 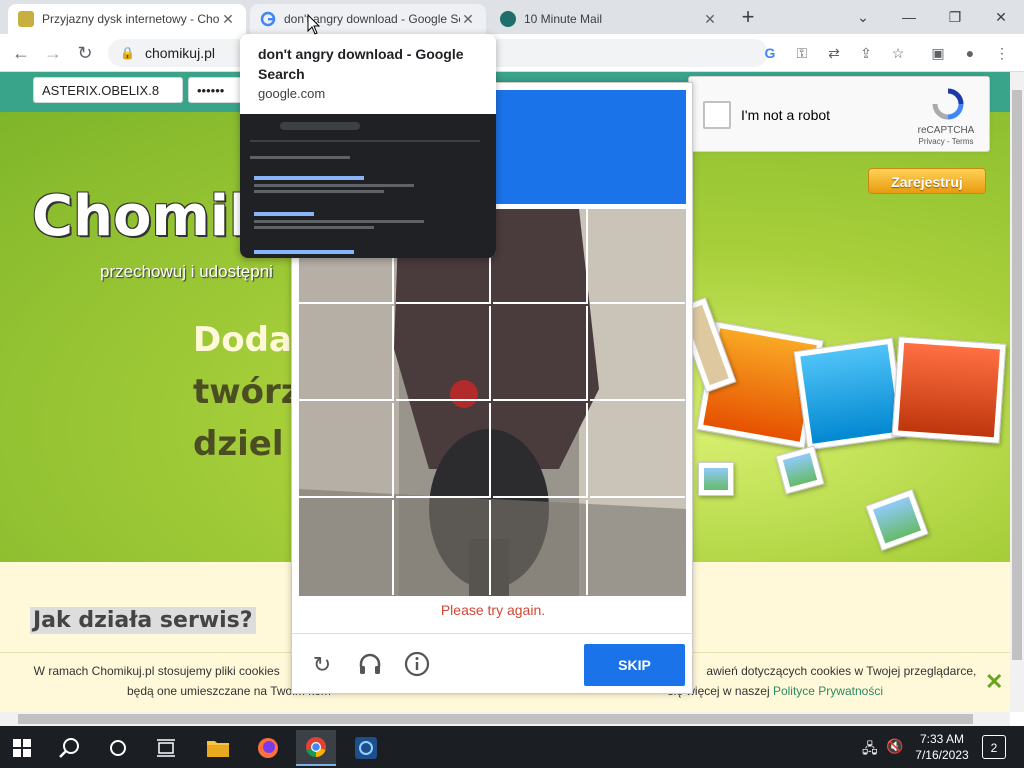 I want to click on minimize-button: —, so click(x=909, y=17).